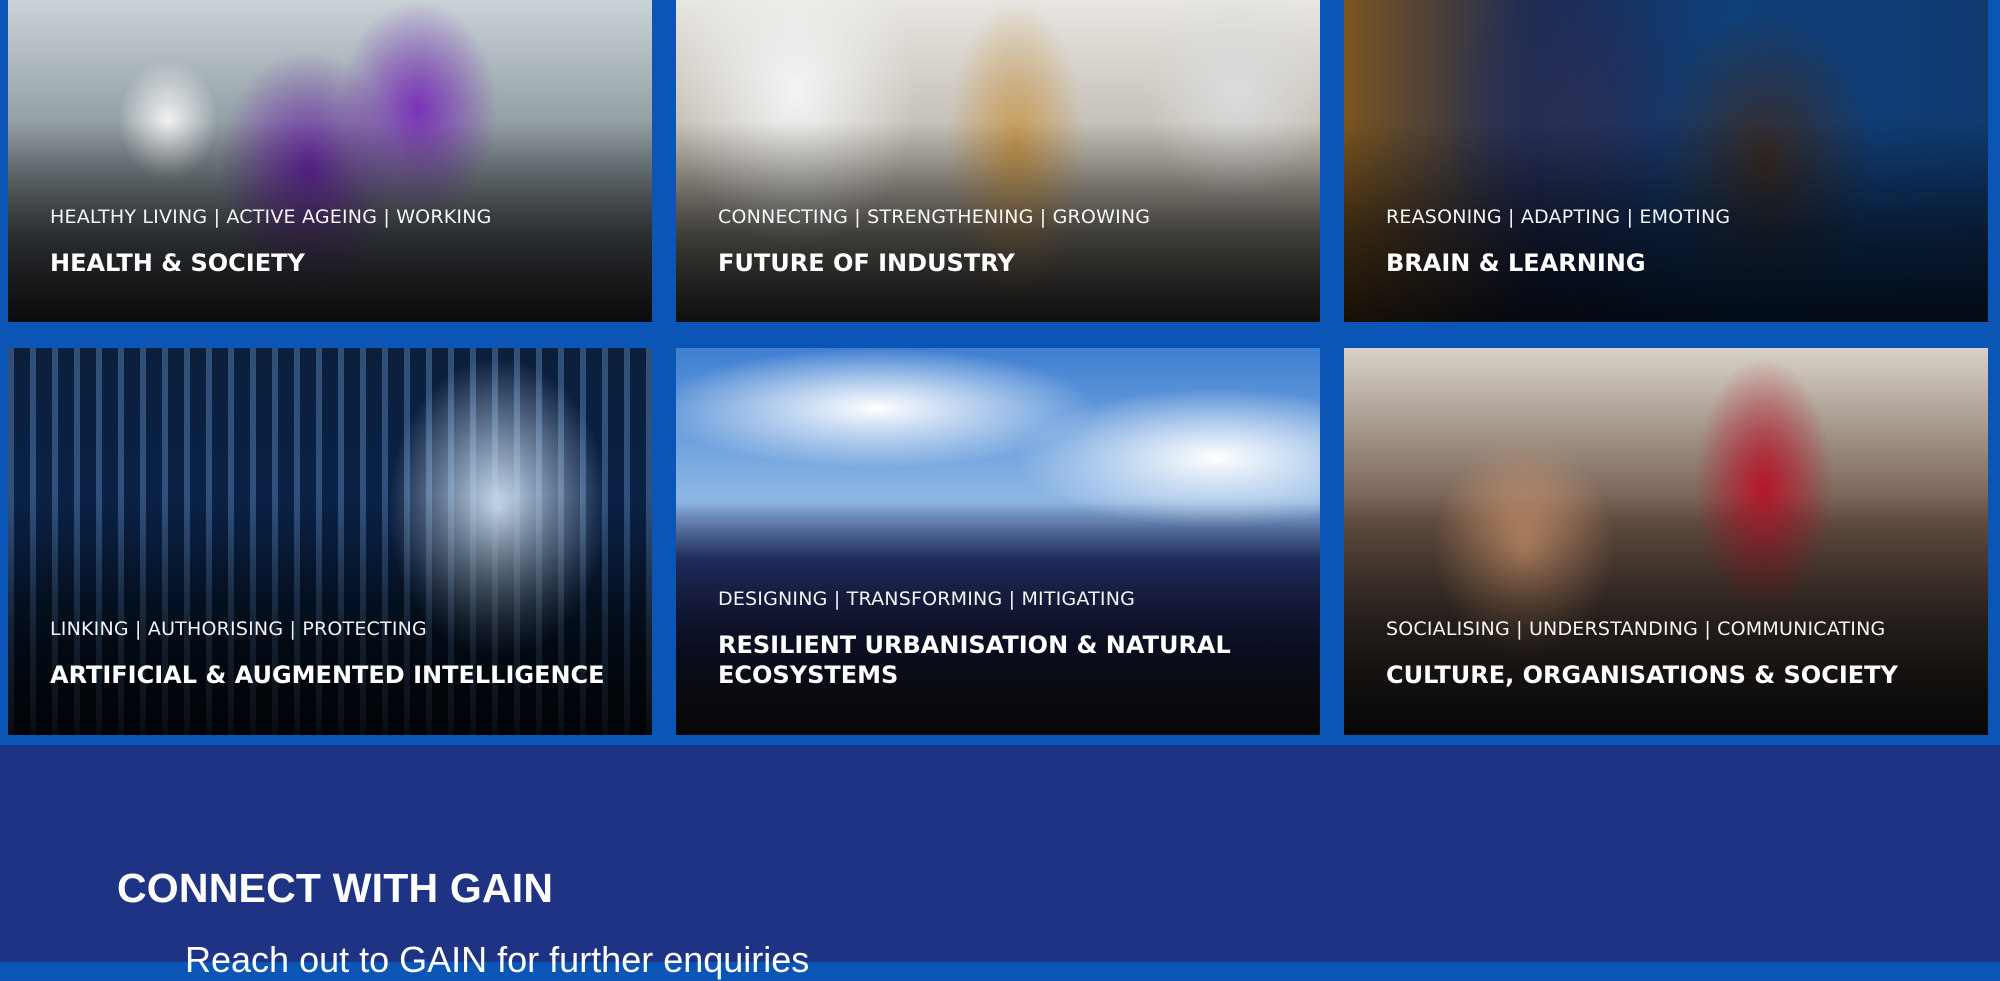  I want to click on connect-text: Reach out to GAIN for further enquiries, so click(497, 959).